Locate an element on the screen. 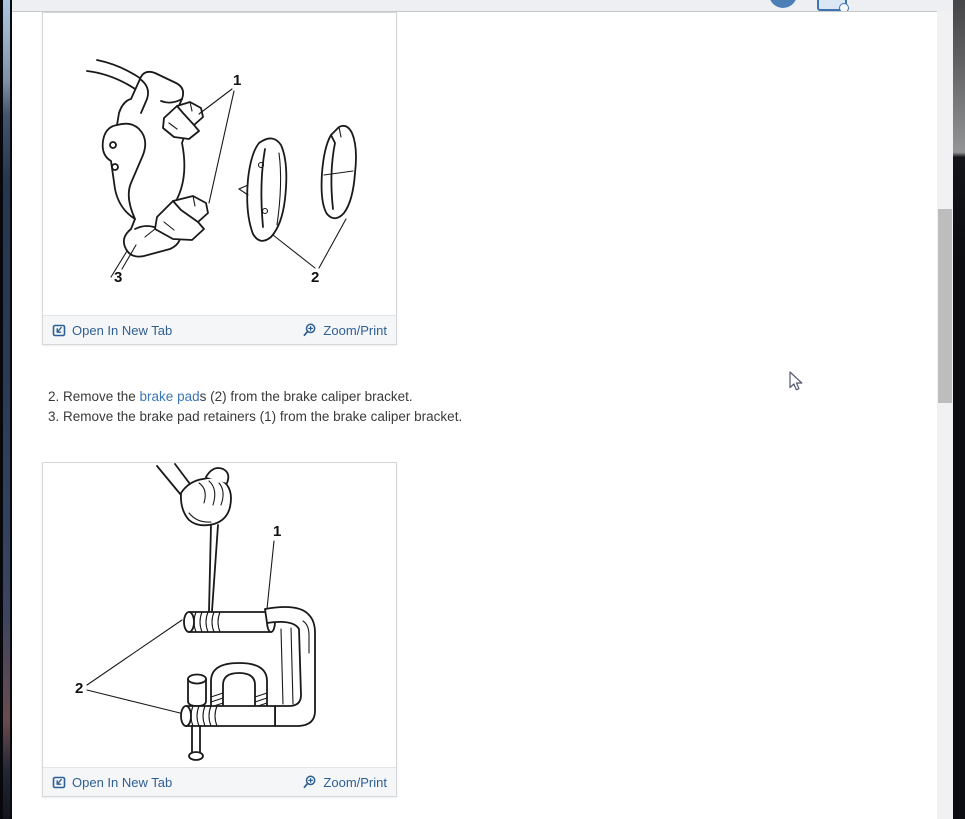 The image size is (965, 819). vertical-scrollbar-track is located at coordinates (945, 415).